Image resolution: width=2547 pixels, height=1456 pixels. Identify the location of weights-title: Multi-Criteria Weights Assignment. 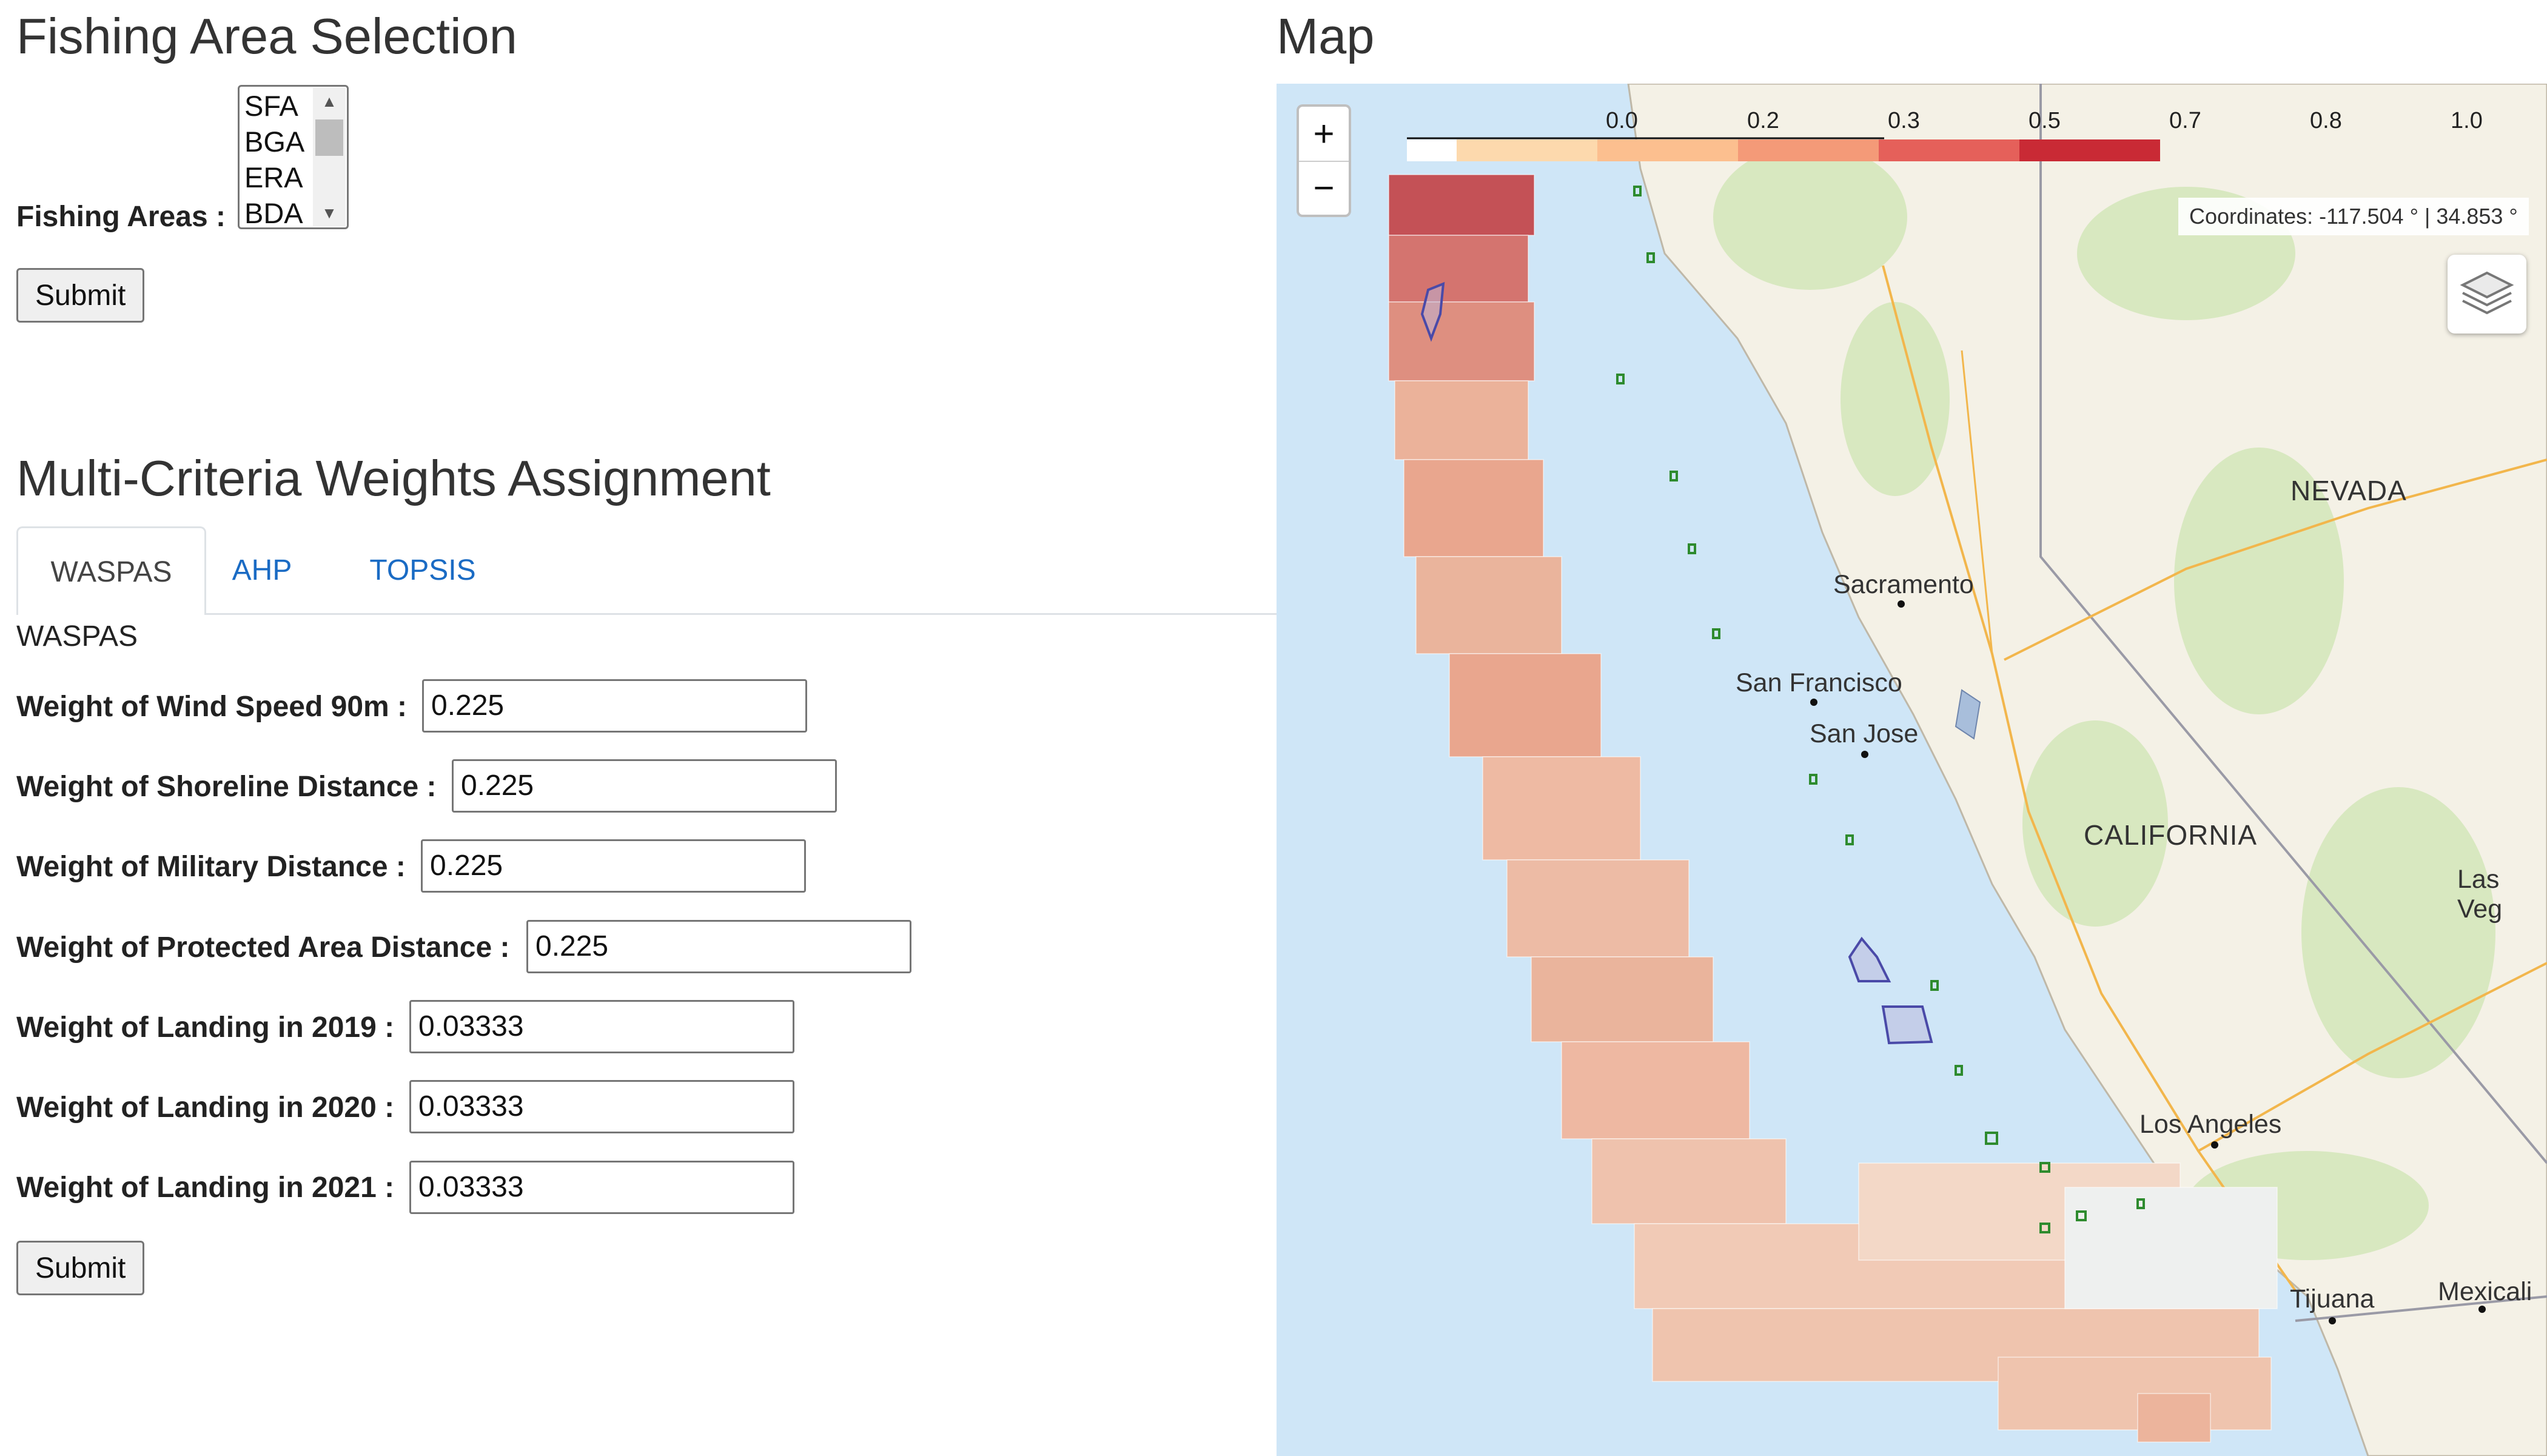
(393, 478).